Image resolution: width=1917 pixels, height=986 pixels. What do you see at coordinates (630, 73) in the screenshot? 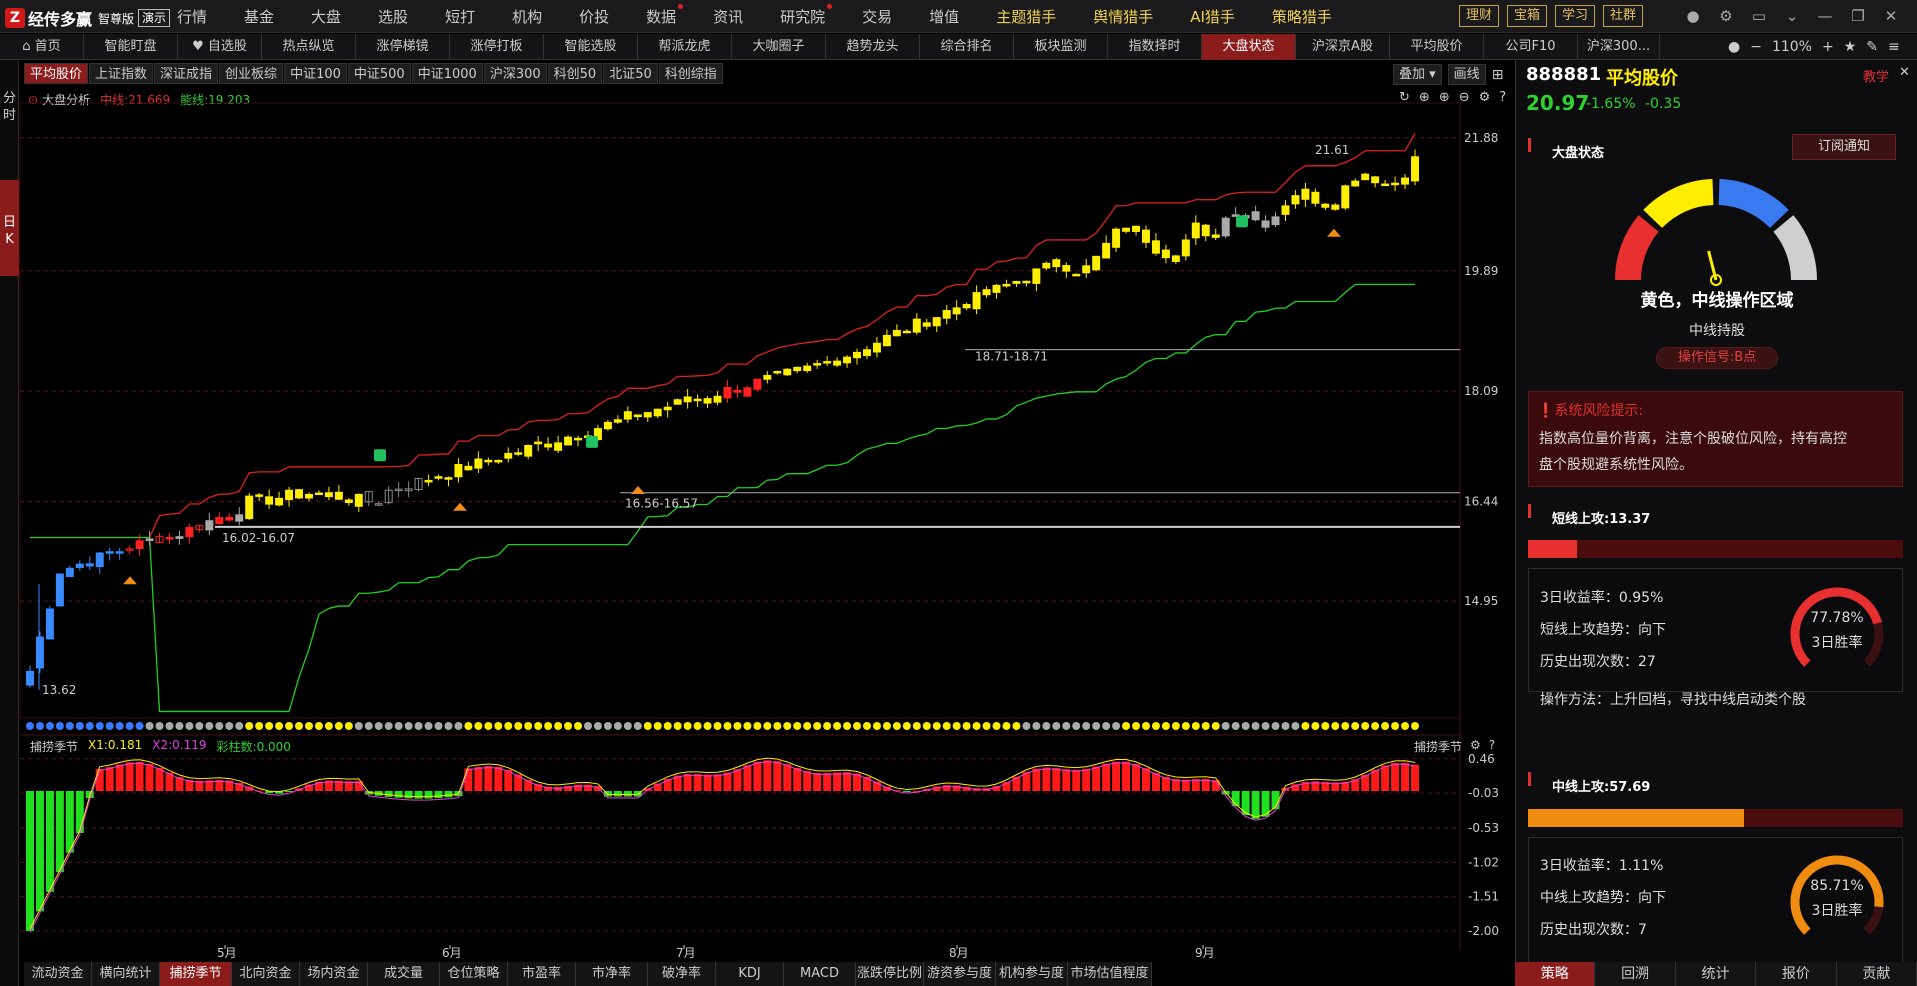
I see `index-tab: 北证50` at bounding box center [630, 73].